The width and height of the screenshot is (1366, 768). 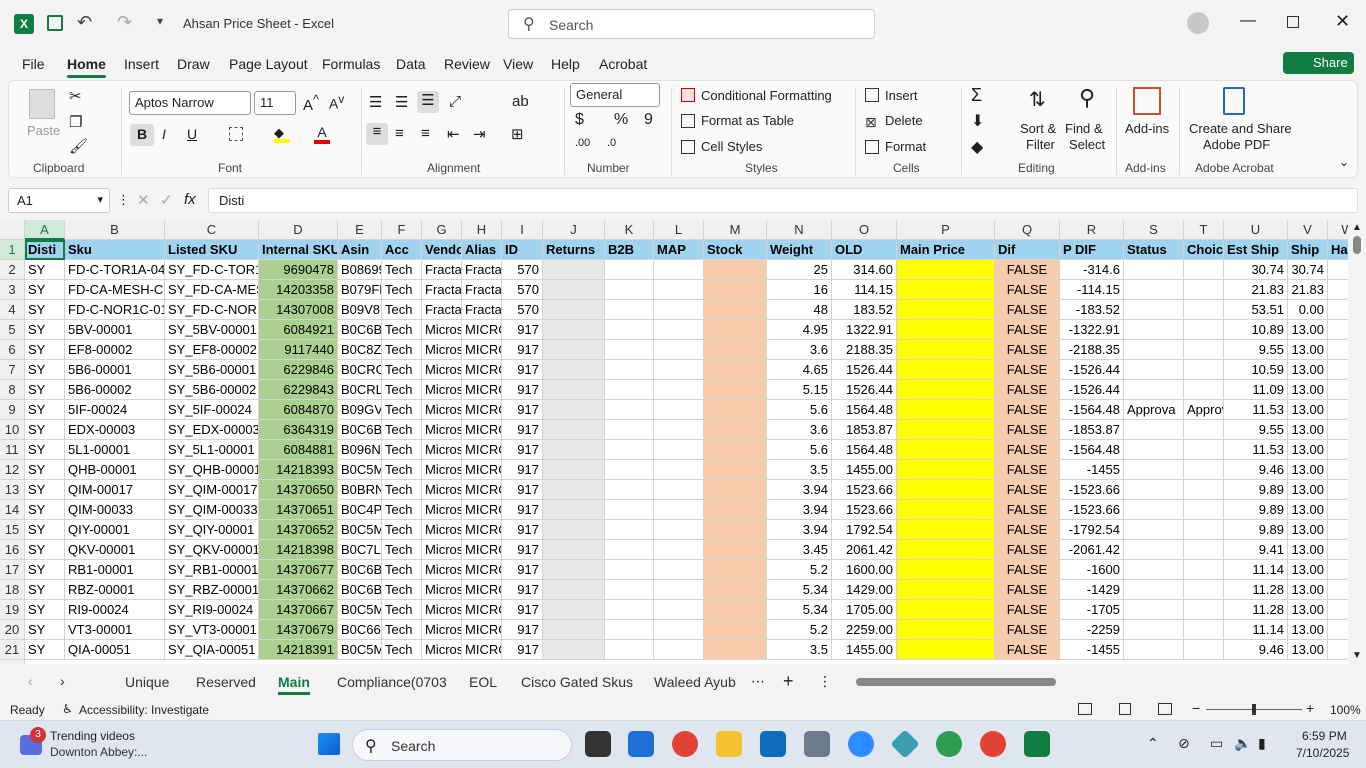 I want to click on cell-sku: EDX-00003, so click(x=115, y=430).